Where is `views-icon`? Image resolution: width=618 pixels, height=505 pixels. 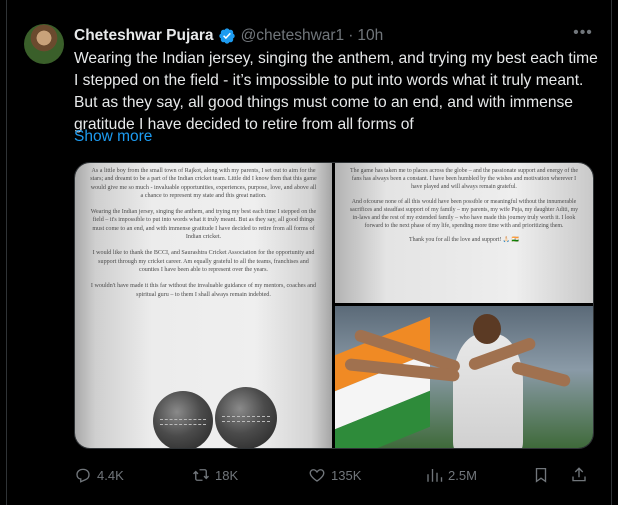
views-icon is located at coordinates (435, 475).